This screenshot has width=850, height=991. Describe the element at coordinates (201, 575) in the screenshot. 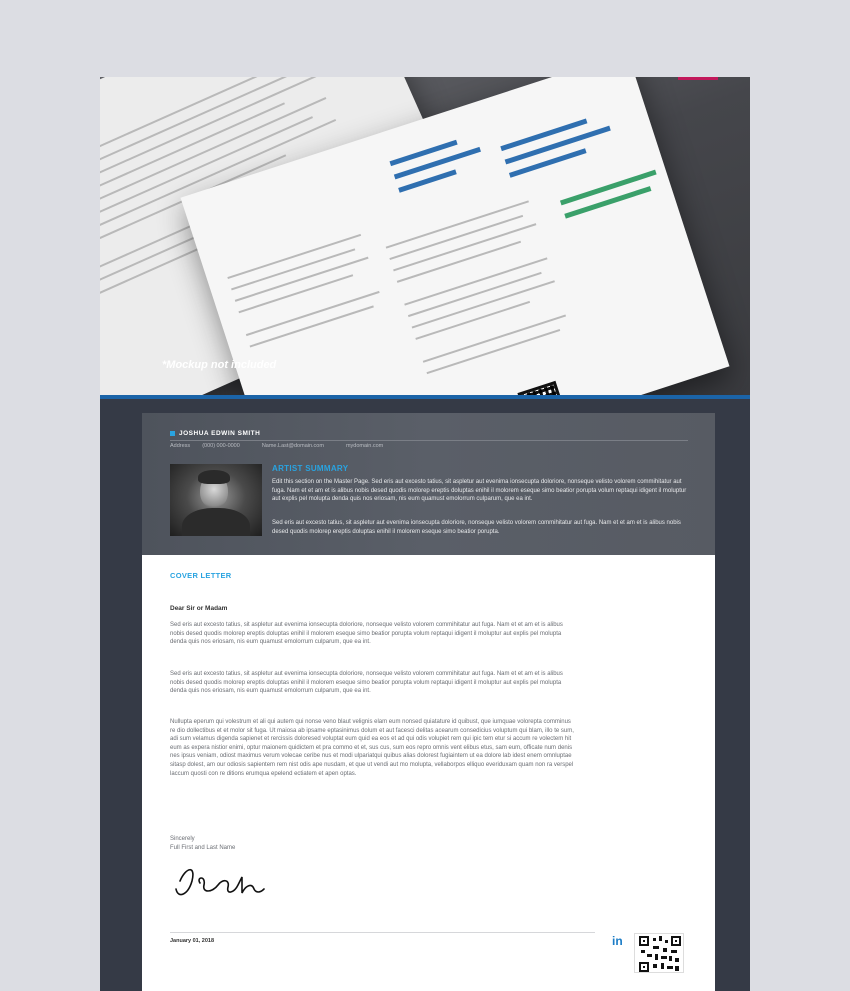

I see `cover-letter-title: COVER LETTER` at that location.